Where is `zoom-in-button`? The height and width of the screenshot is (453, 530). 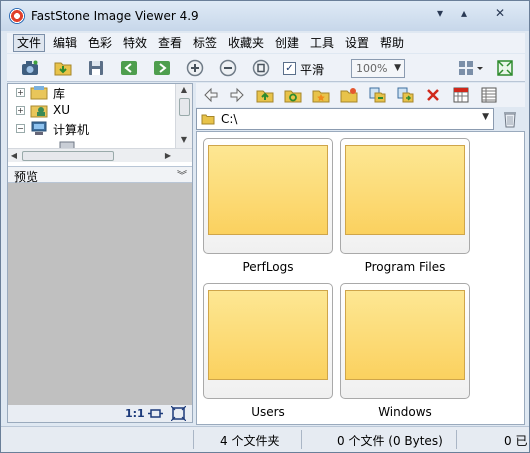
zoom-in-button is located at coordinates (195, 68).